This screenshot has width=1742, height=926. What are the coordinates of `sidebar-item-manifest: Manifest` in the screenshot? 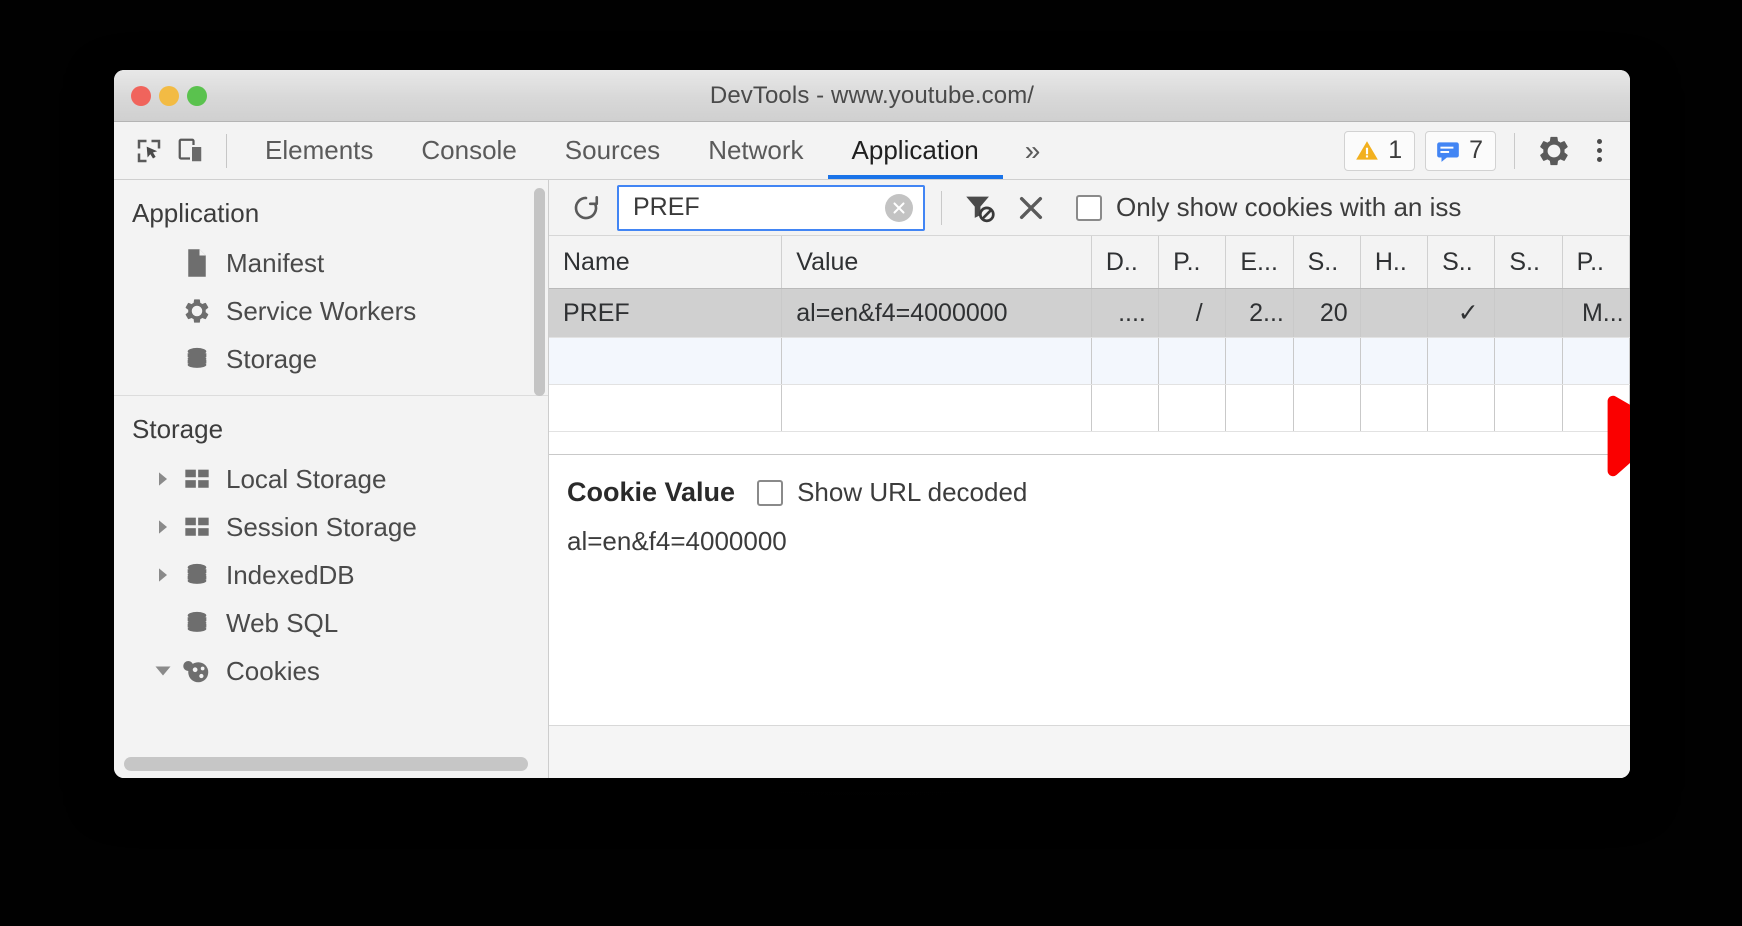 It's located at (331, 263).